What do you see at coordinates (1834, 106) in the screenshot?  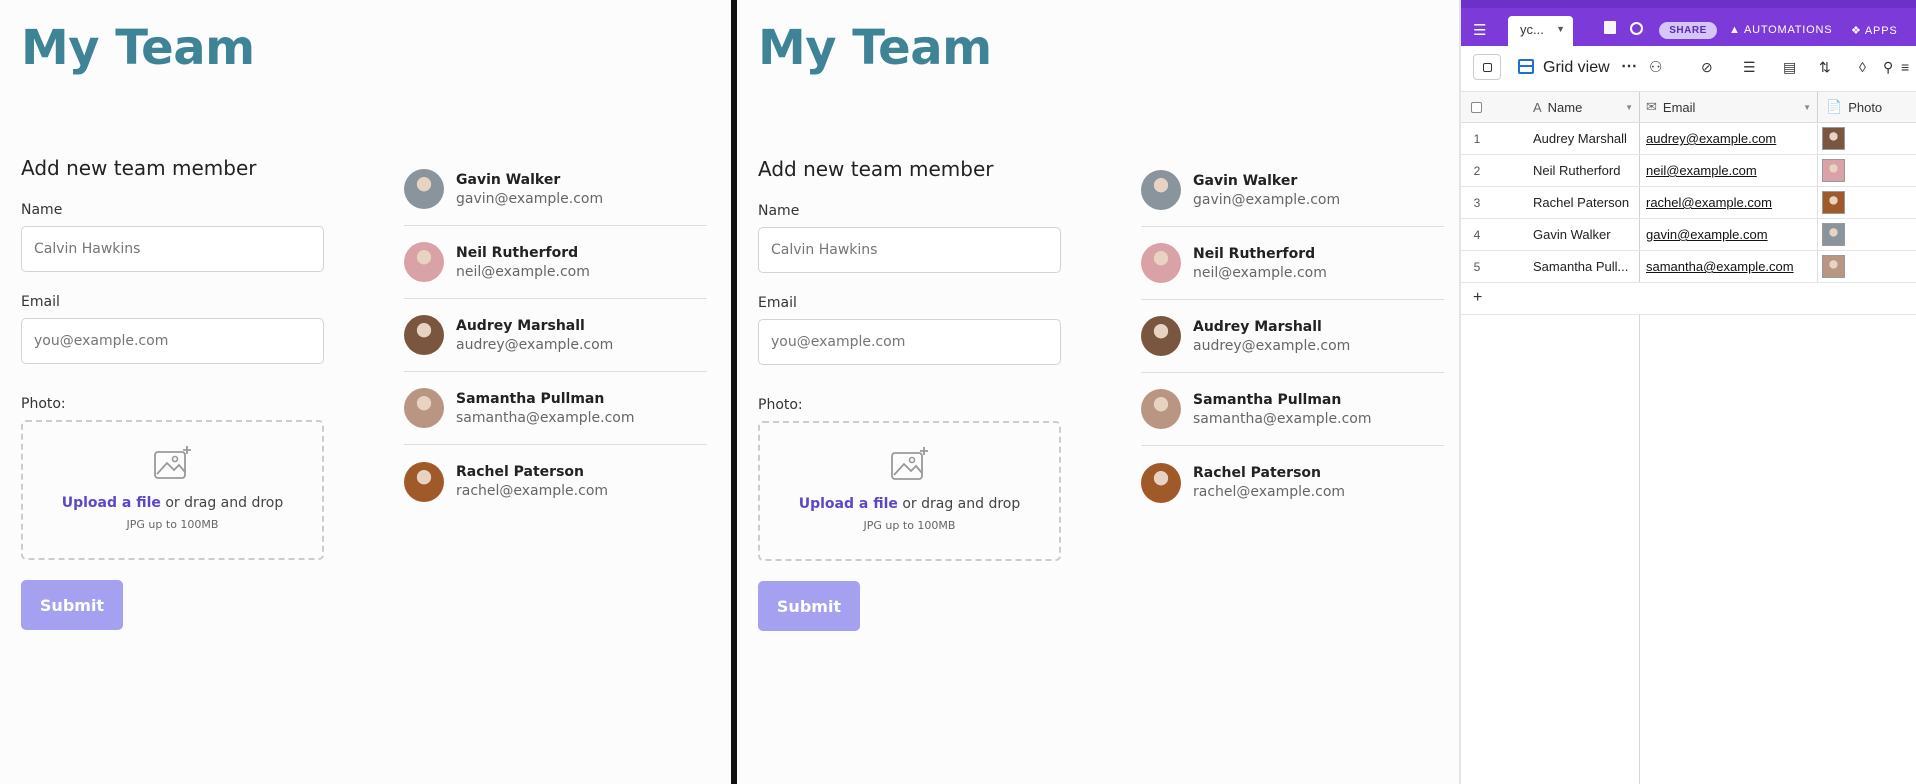 I see `attachment-field-icon: 📄` at bounding box center [1834, 106].